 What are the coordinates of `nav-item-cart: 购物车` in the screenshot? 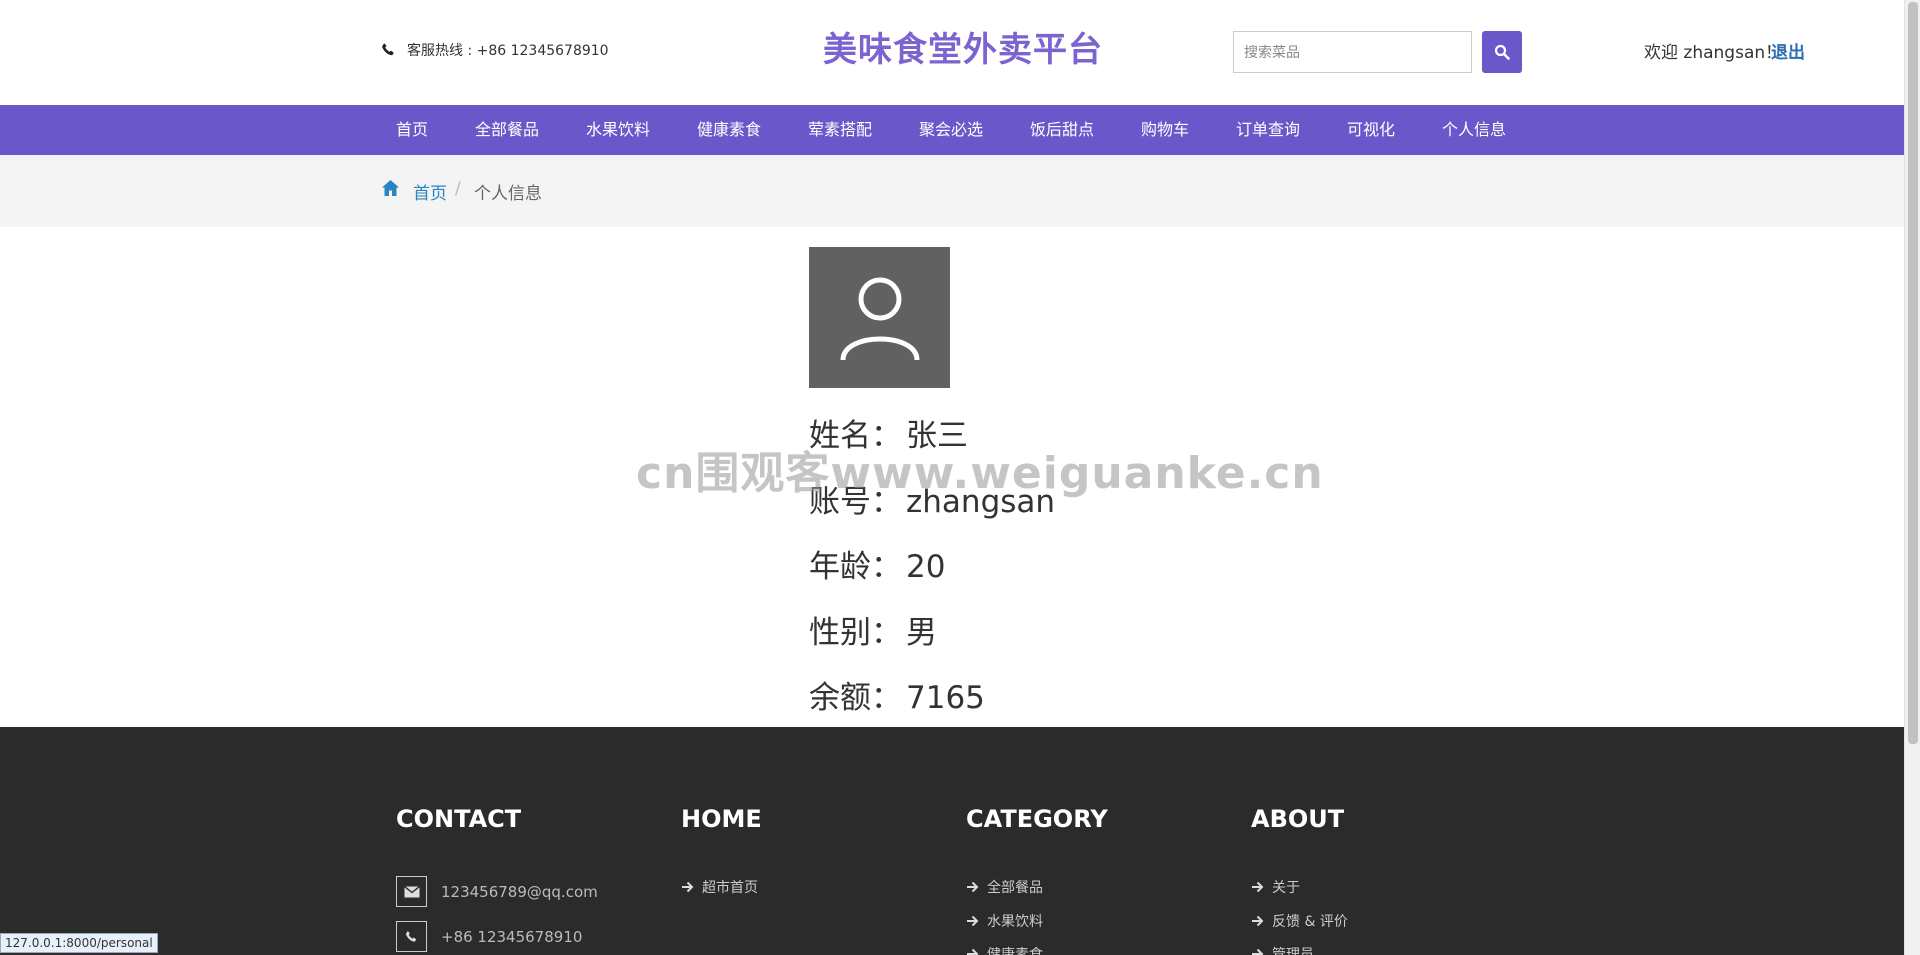 It's located at (1165, 130).